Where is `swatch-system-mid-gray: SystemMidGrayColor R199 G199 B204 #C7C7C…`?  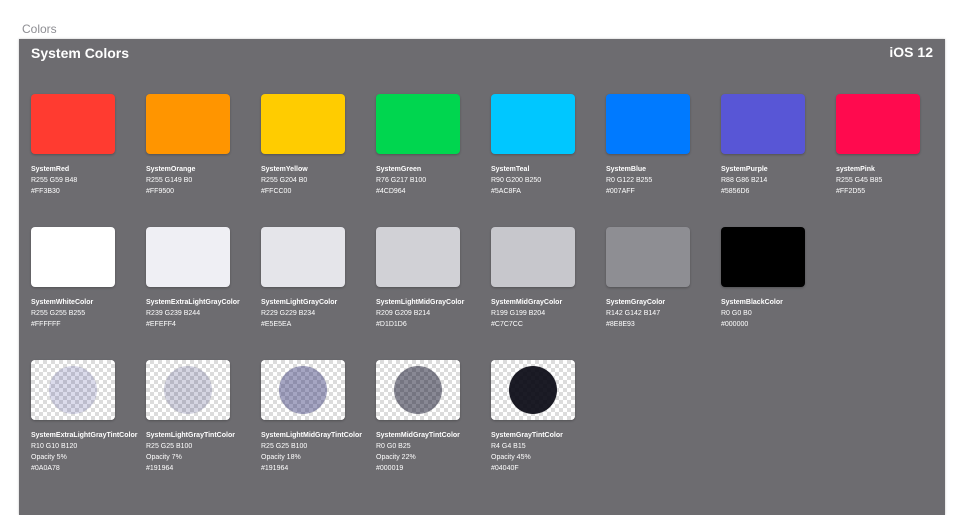 swatch-system-mid-gray: SystemMidGrayColor R199 G199 B204 #C7C7C… is located at coordinates (548, 278).